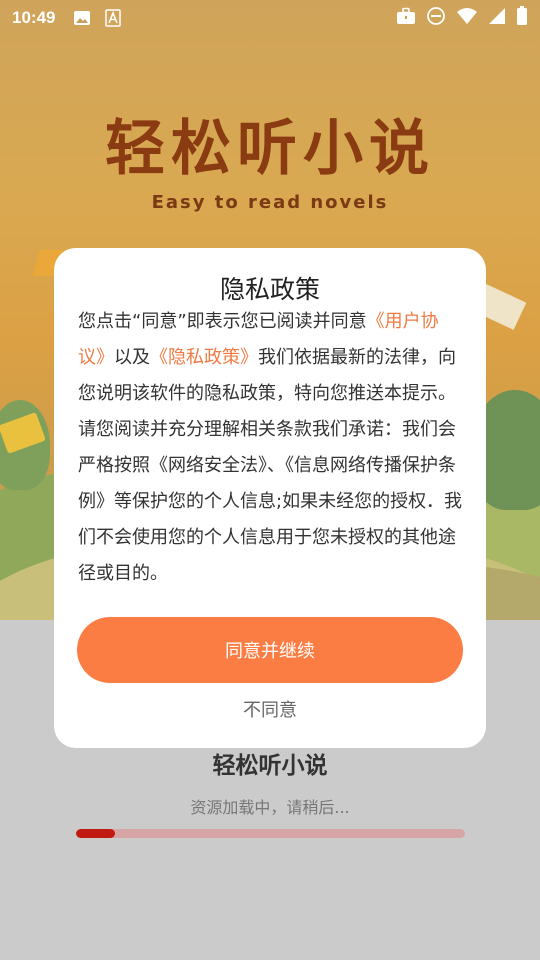  I want to click on app-name: 轻松听小说, so click(270, 766).